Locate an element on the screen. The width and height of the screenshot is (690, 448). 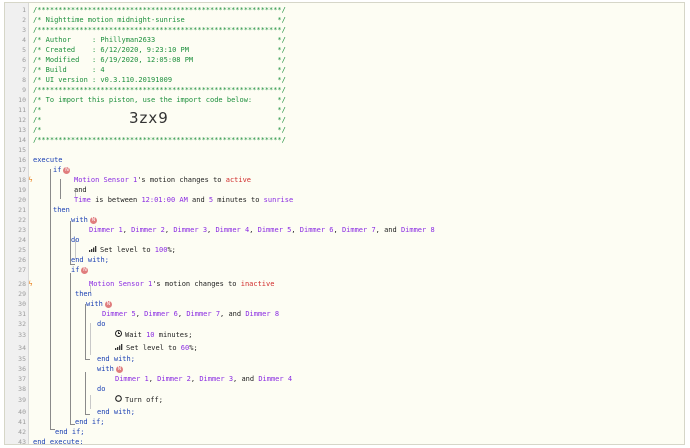
line-number: 27 is located at coordinates (22, 270).